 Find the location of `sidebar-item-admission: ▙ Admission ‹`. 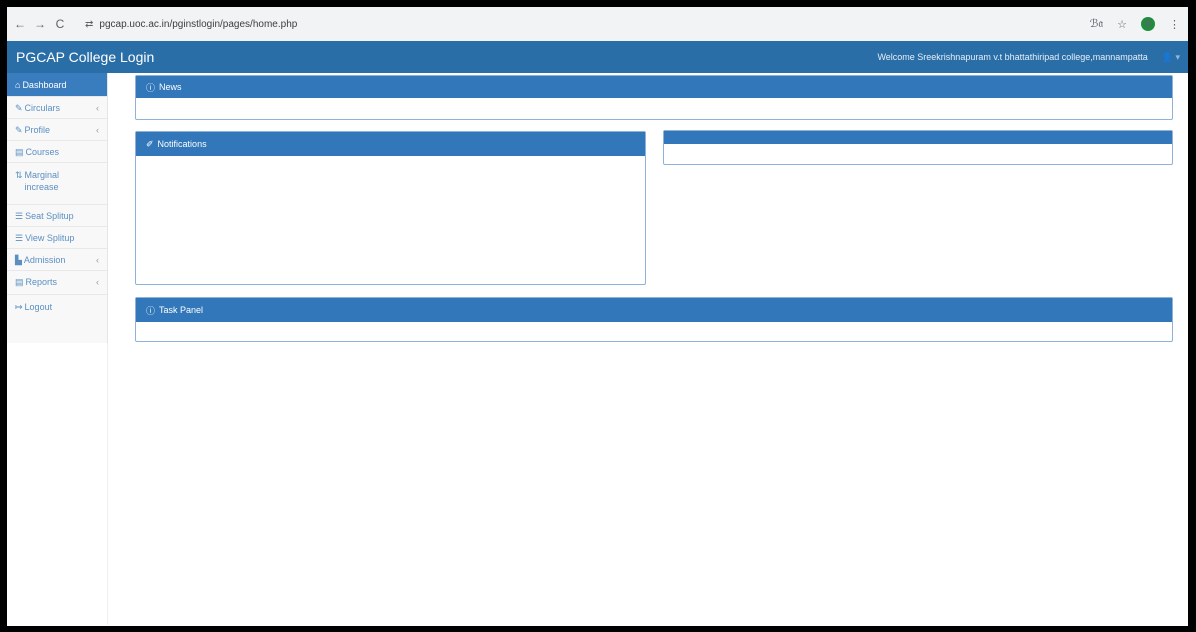

sidebar-item-admission: ▙ Admission ‹ is located at coordinates (57, 260).